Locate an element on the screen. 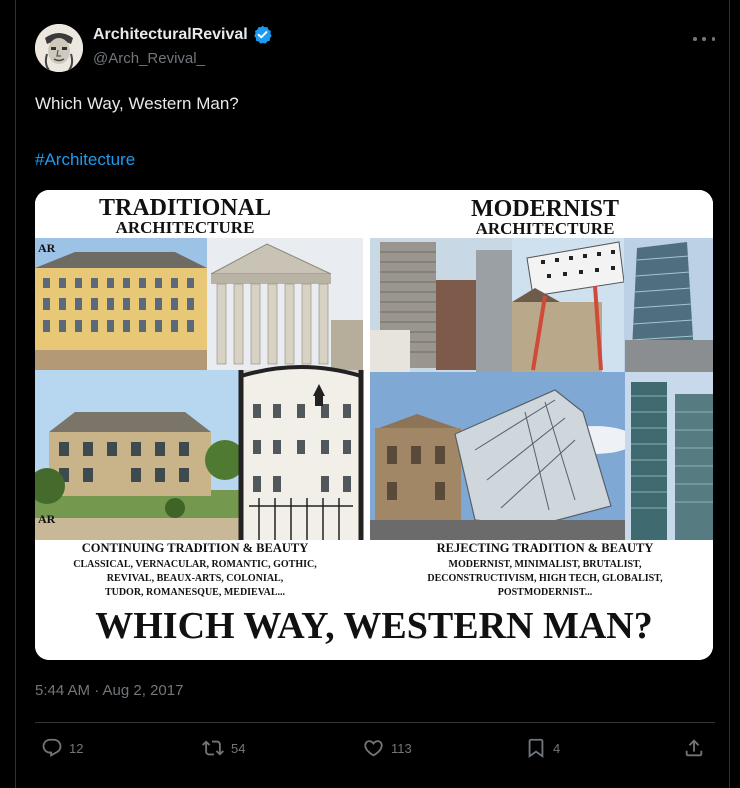  right-caption-3: DECONSTRUCTIVISM, HIGH TECH, GLOBALIST, is located at coordinates (545, 578).